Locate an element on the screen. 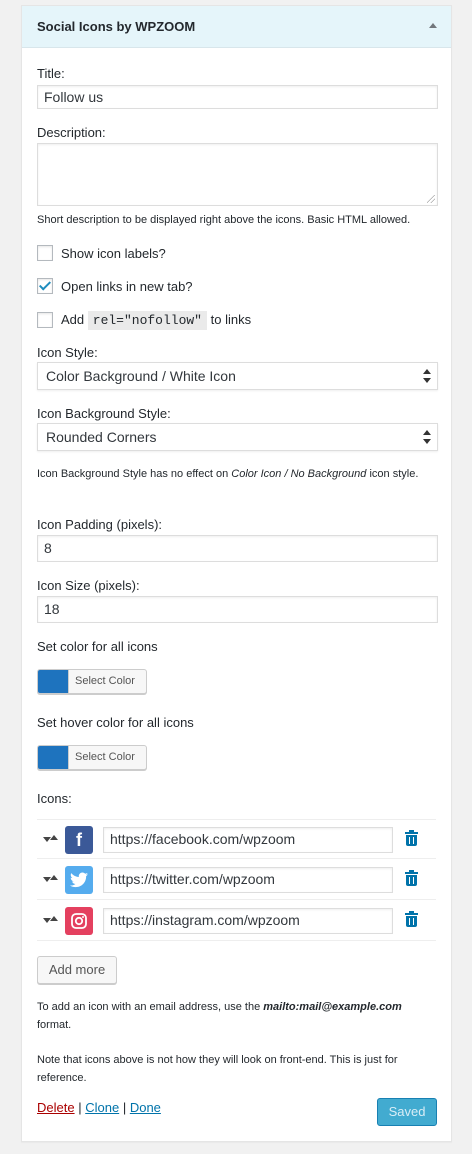 Image resolution: width=472 pixels, height=1154 pixels. icon-row-instagram: https://instagram.com/wpzoom is located at coordinates (236, 921).